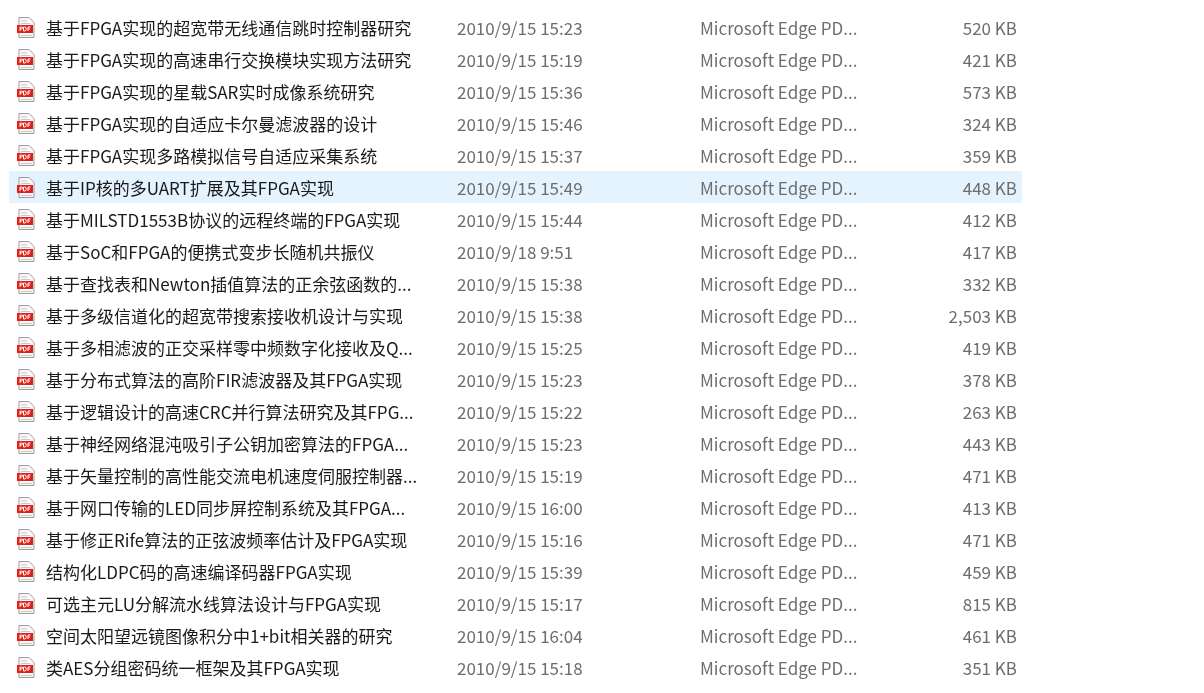  What do you see at coordinates (989, 603) in the screenshot?
I see `file-size: 815 KB` at bounding box center [989, 603].